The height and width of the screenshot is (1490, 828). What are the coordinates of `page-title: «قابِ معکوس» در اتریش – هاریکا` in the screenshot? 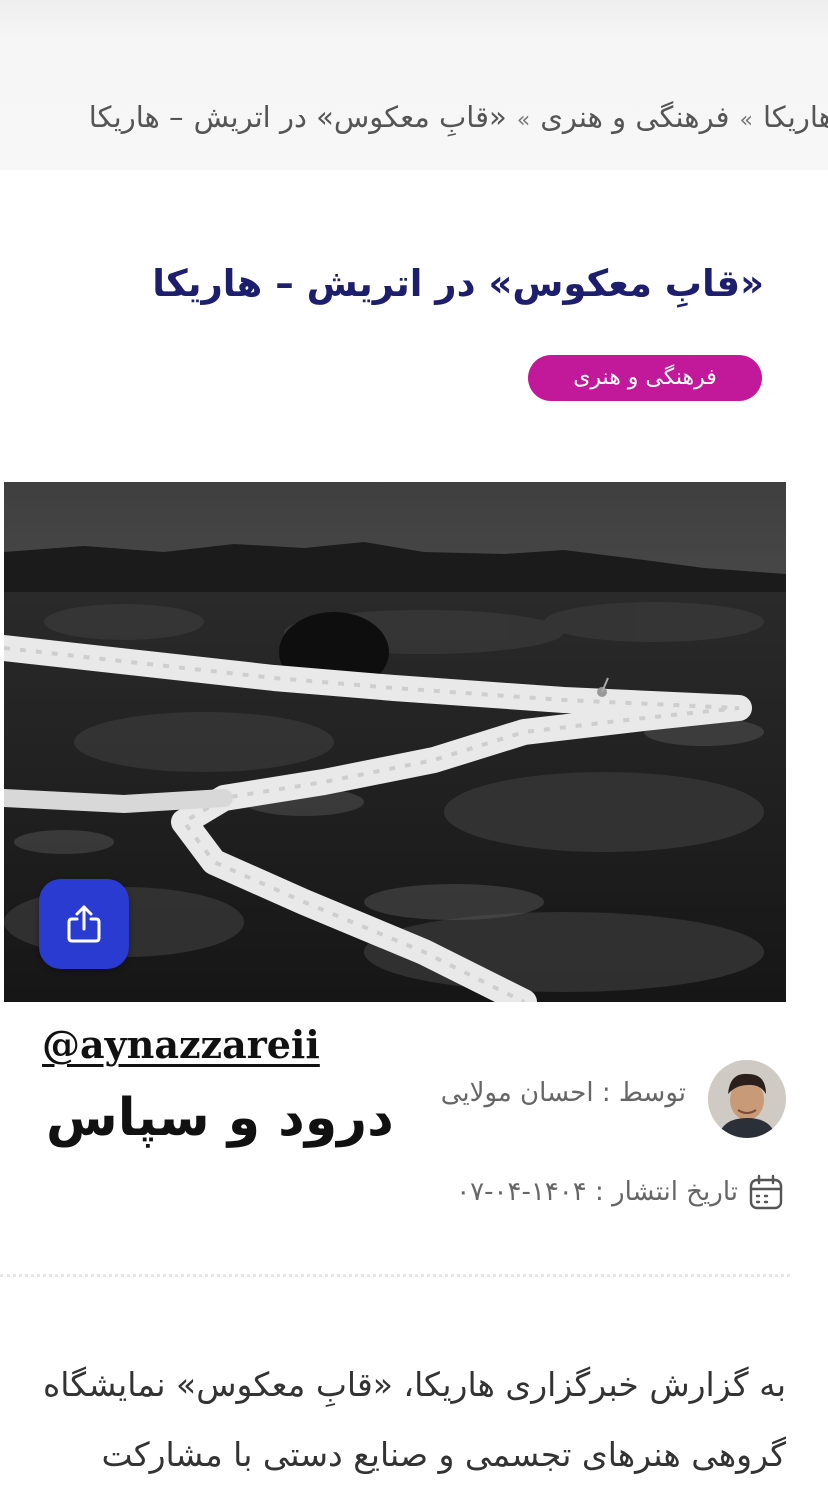 It's located at (458, 283).